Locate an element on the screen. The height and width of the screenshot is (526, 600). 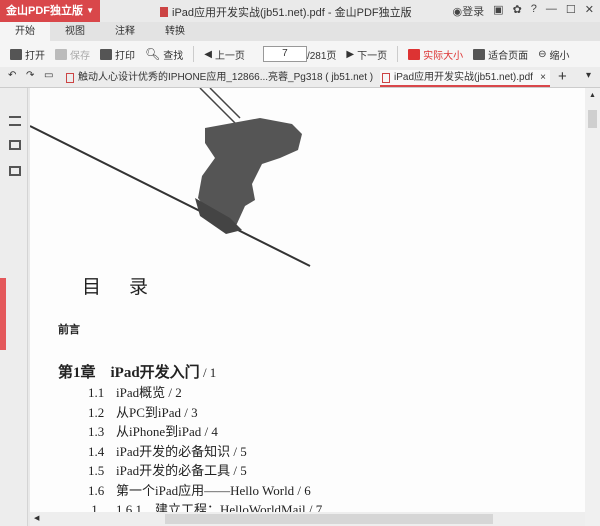
tab-convert: 转换 is located at coordinates (175, 31).